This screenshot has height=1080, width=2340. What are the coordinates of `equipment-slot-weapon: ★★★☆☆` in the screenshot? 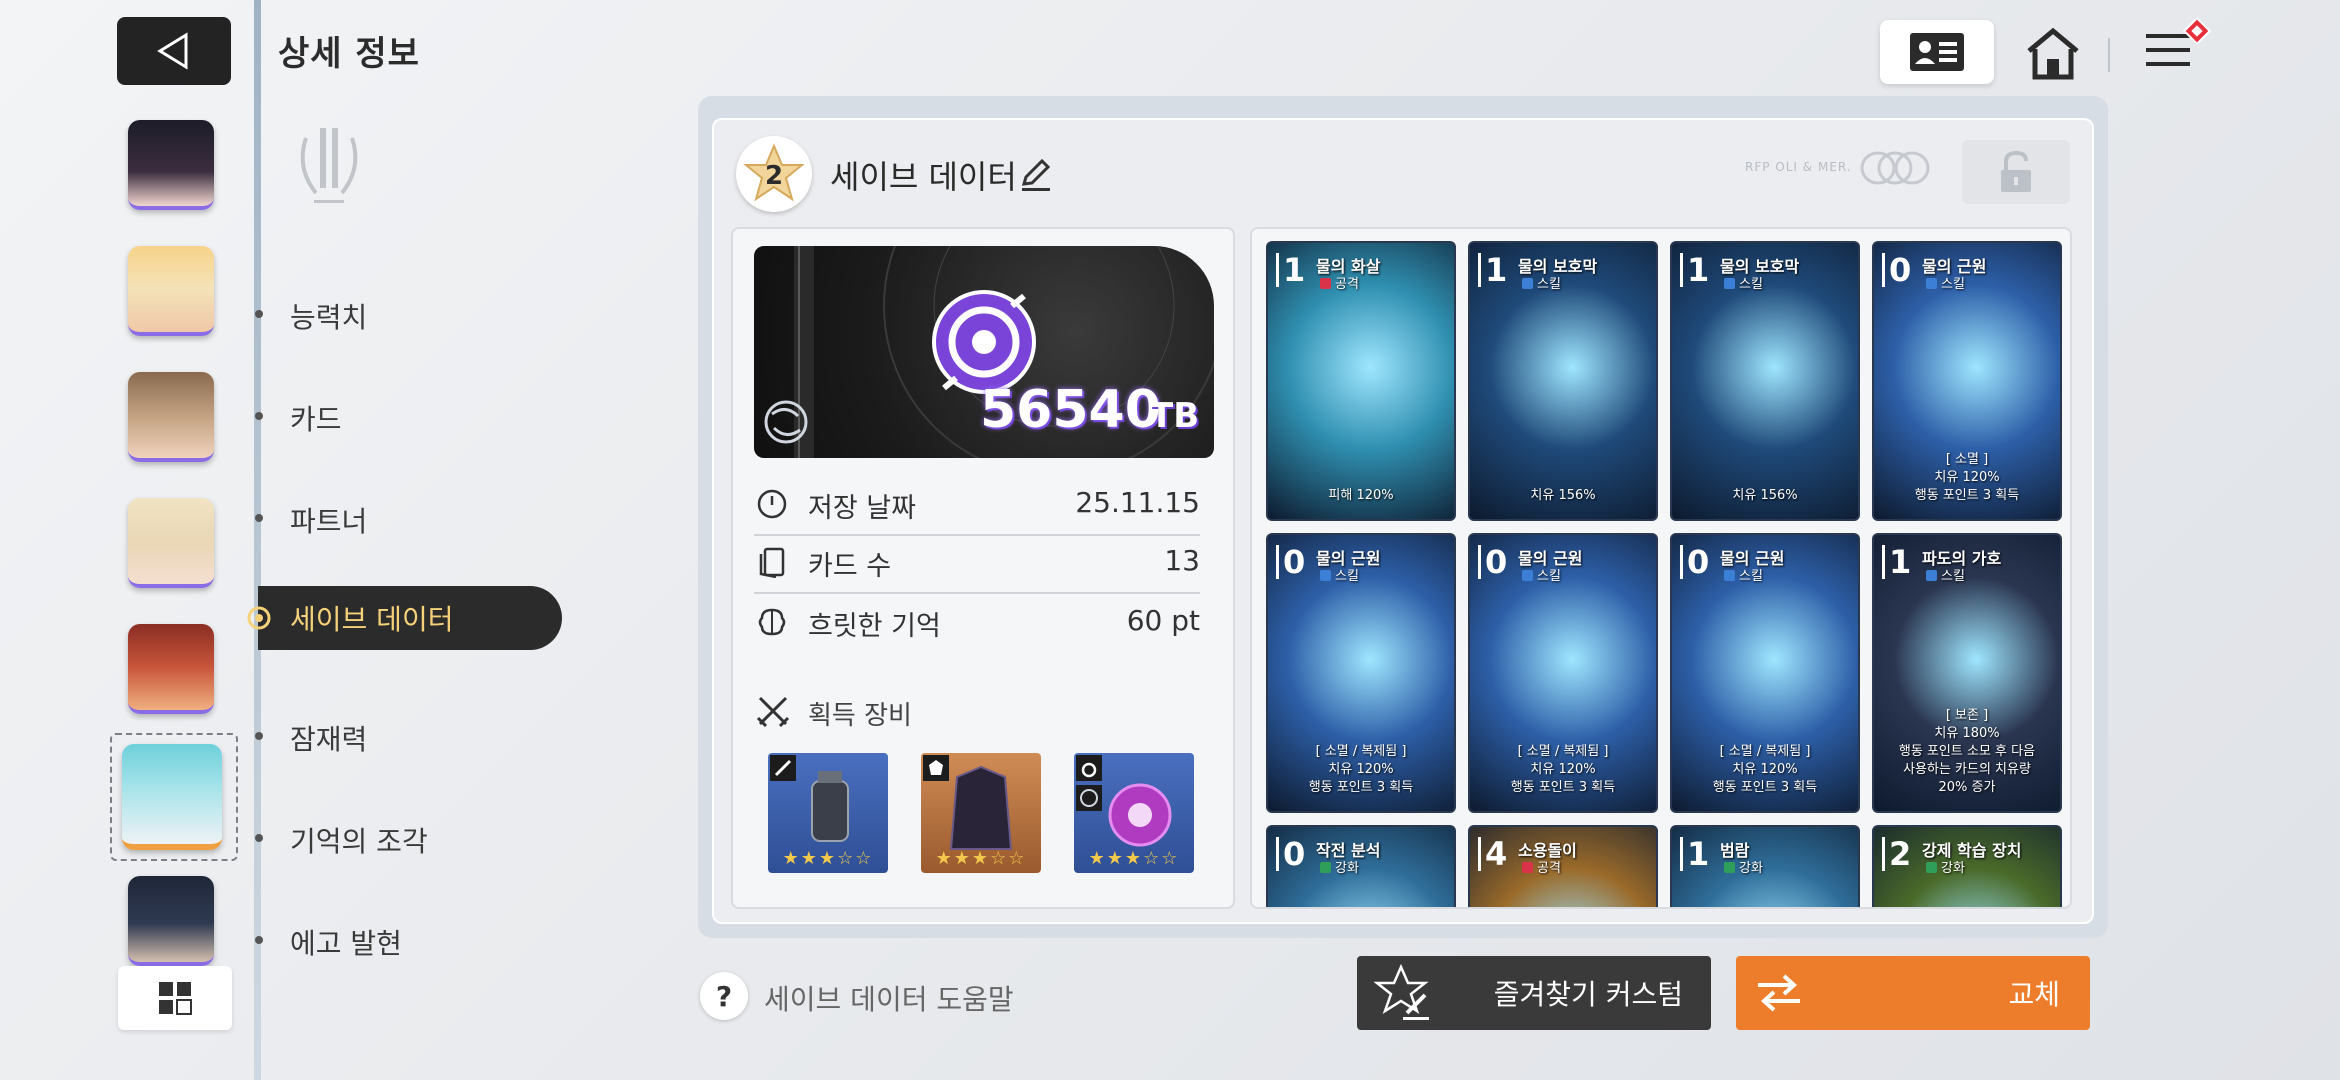 It's located at (828, 813).